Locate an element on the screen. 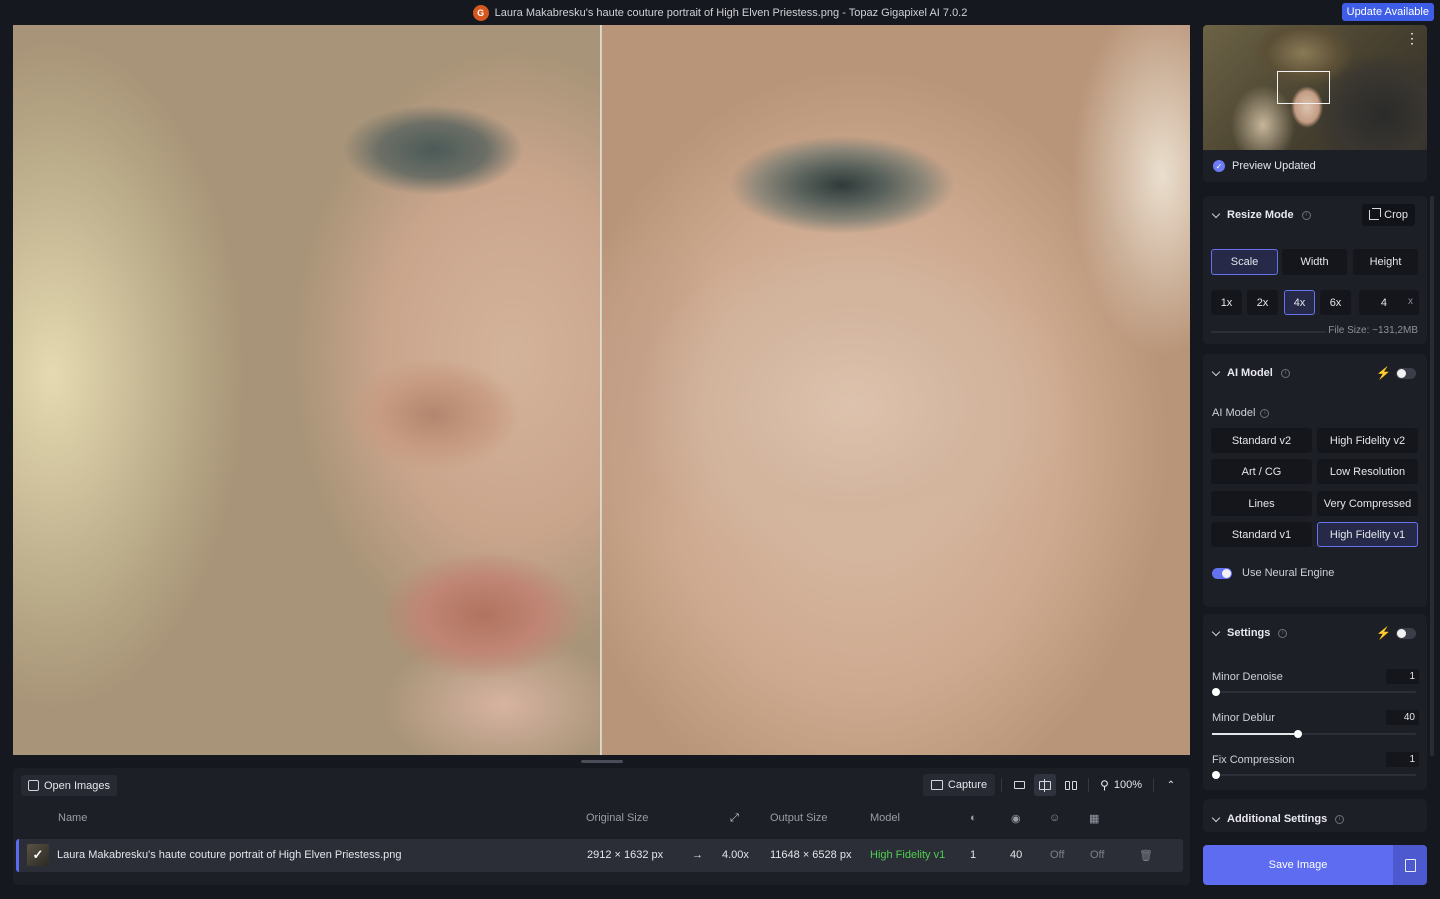  minor-denoise-slider is located at coordinates (1314, 692).